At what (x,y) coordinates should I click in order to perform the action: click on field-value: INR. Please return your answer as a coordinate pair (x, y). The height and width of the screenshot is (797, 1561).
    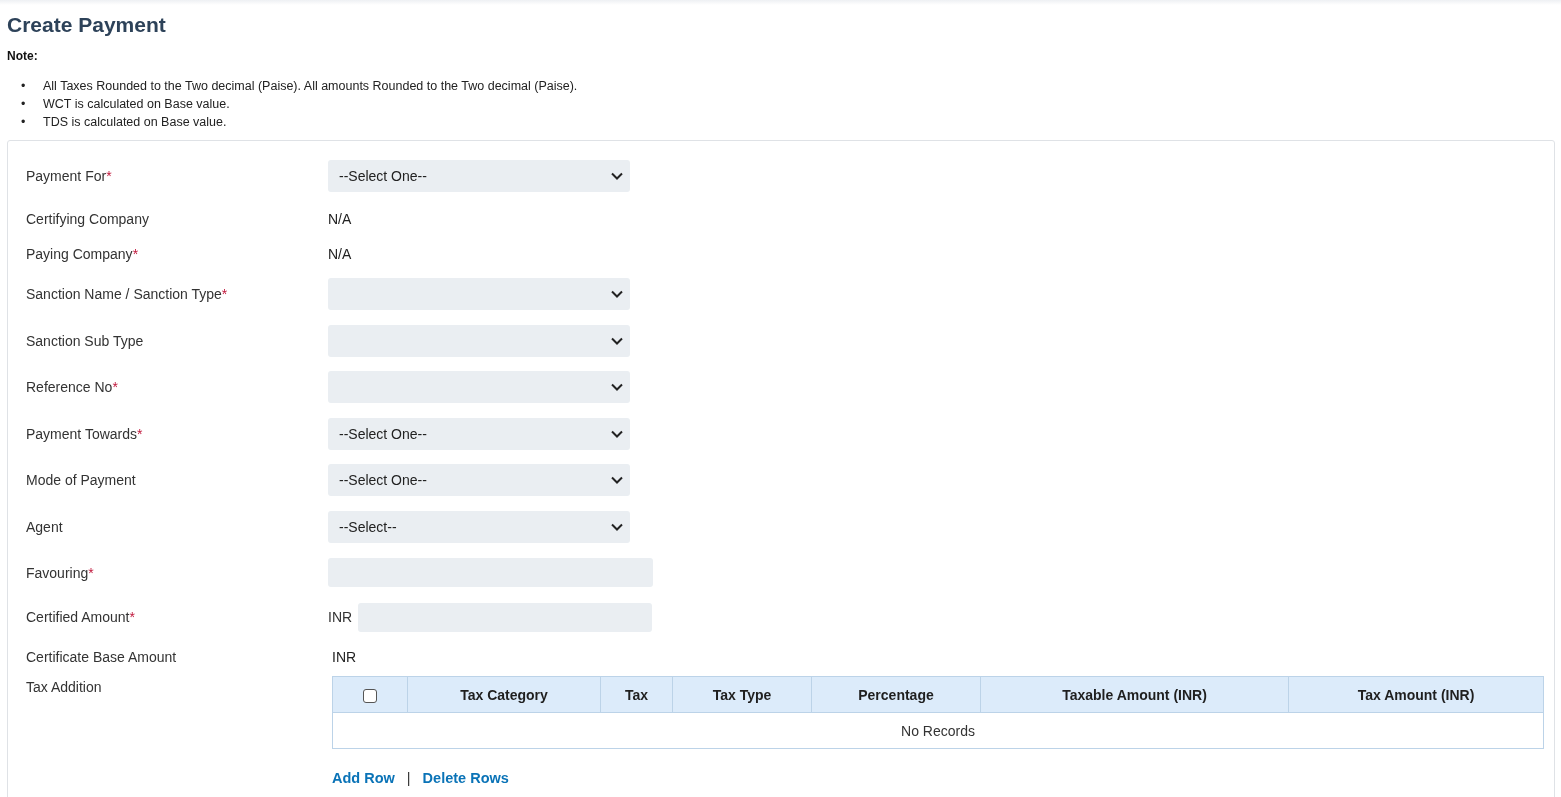
    Looking at the image, I should click on (344, 656).